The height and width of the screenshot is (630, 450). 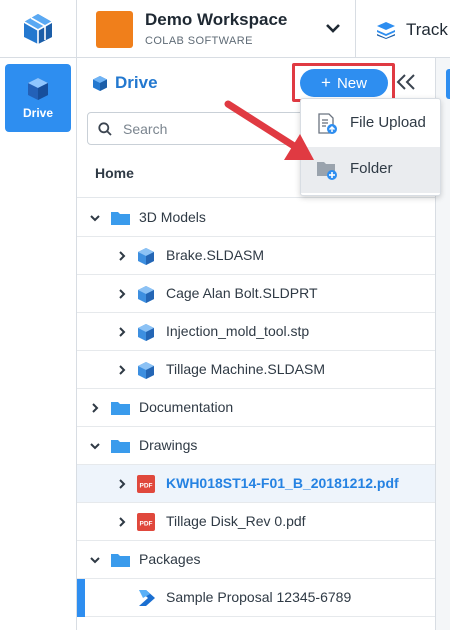 I want to click on tree-row-folder: Documentation, so click(x=256, y=408).